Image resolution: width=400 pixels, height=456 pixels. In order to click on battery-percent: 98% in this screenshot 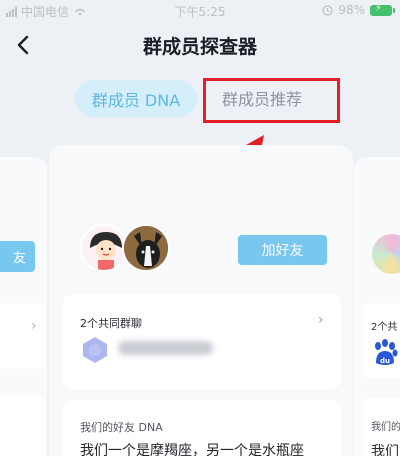, I will do `click(351, 10)`.